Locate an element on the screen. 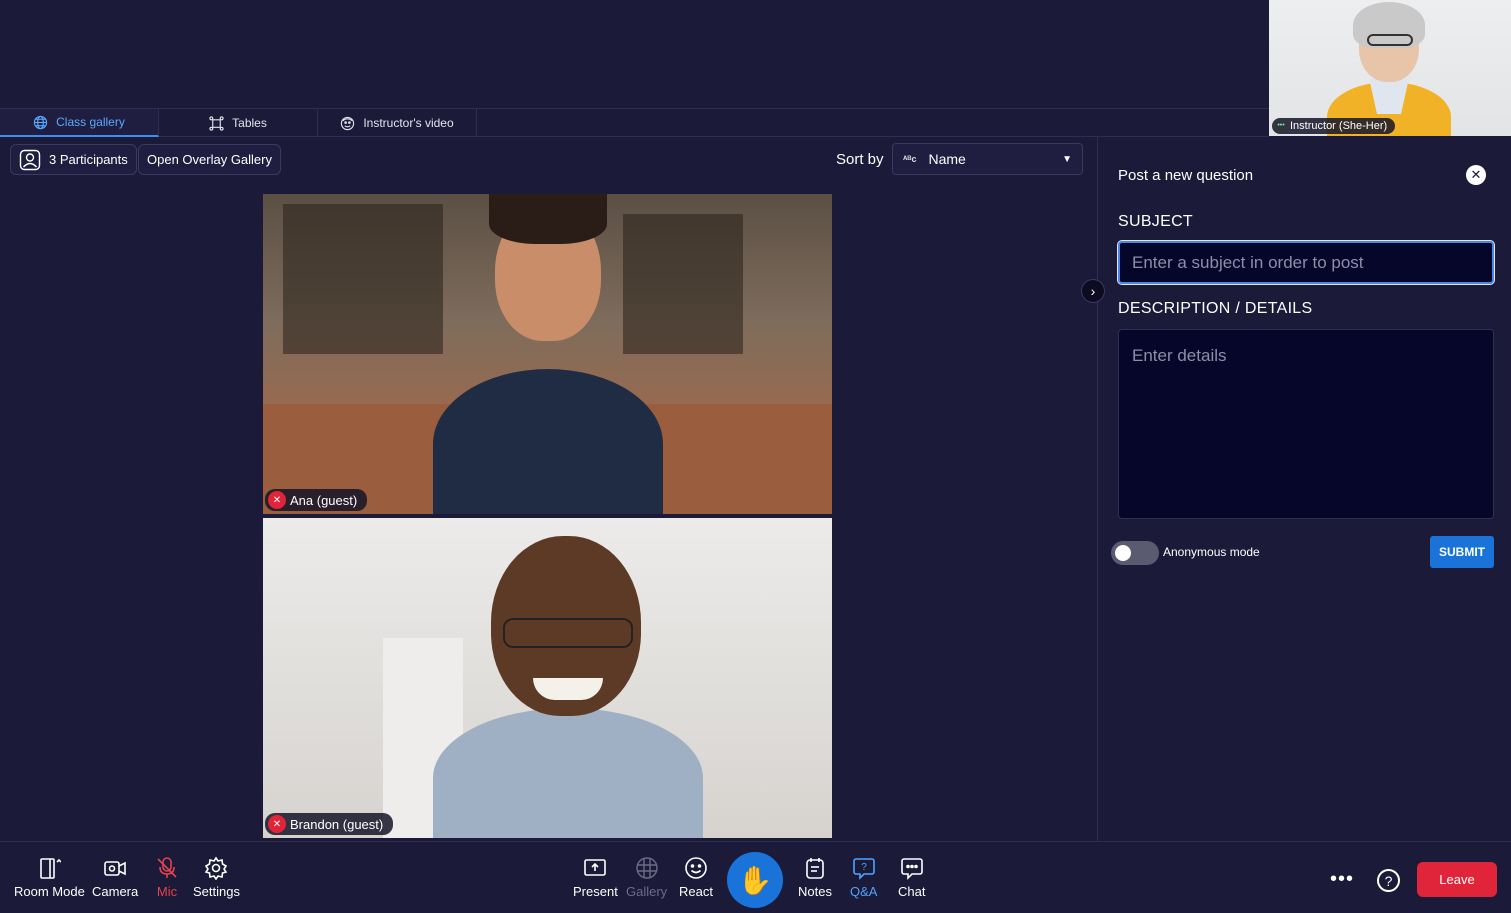 The image size is (1511, 913). tool-label: React is located at coordinates (696, 891).